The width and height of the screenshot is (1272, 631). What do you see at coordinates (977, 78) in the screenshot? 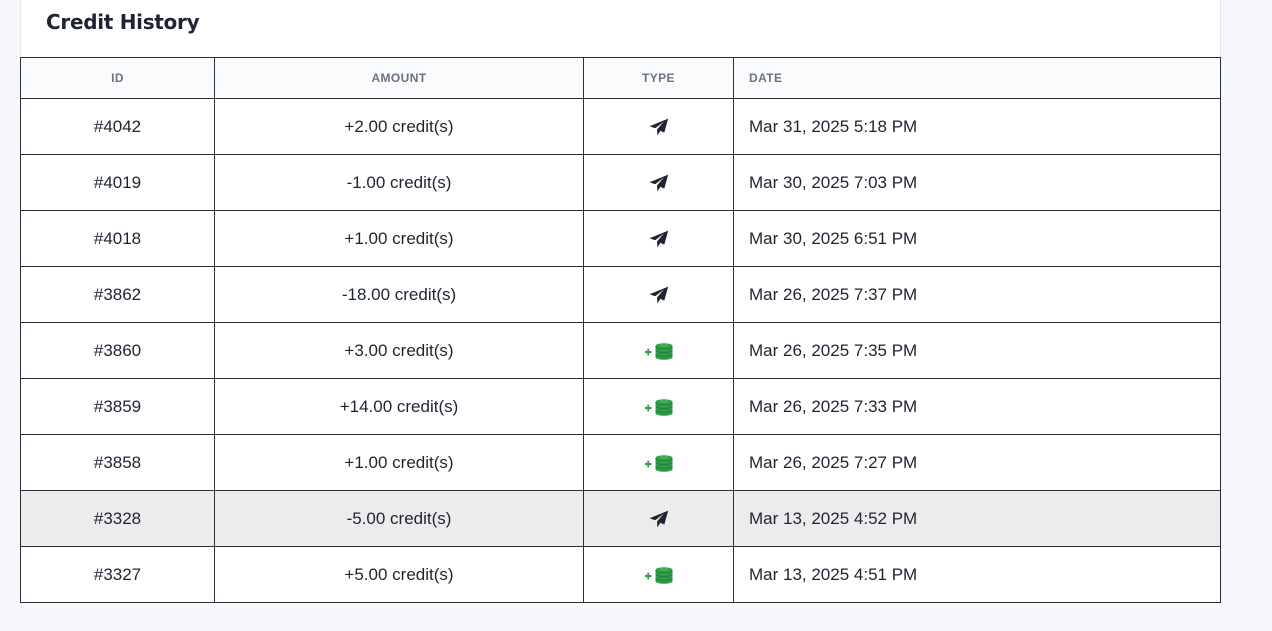
I see `column-header-date: DATE` at bounding box center [977, 78].